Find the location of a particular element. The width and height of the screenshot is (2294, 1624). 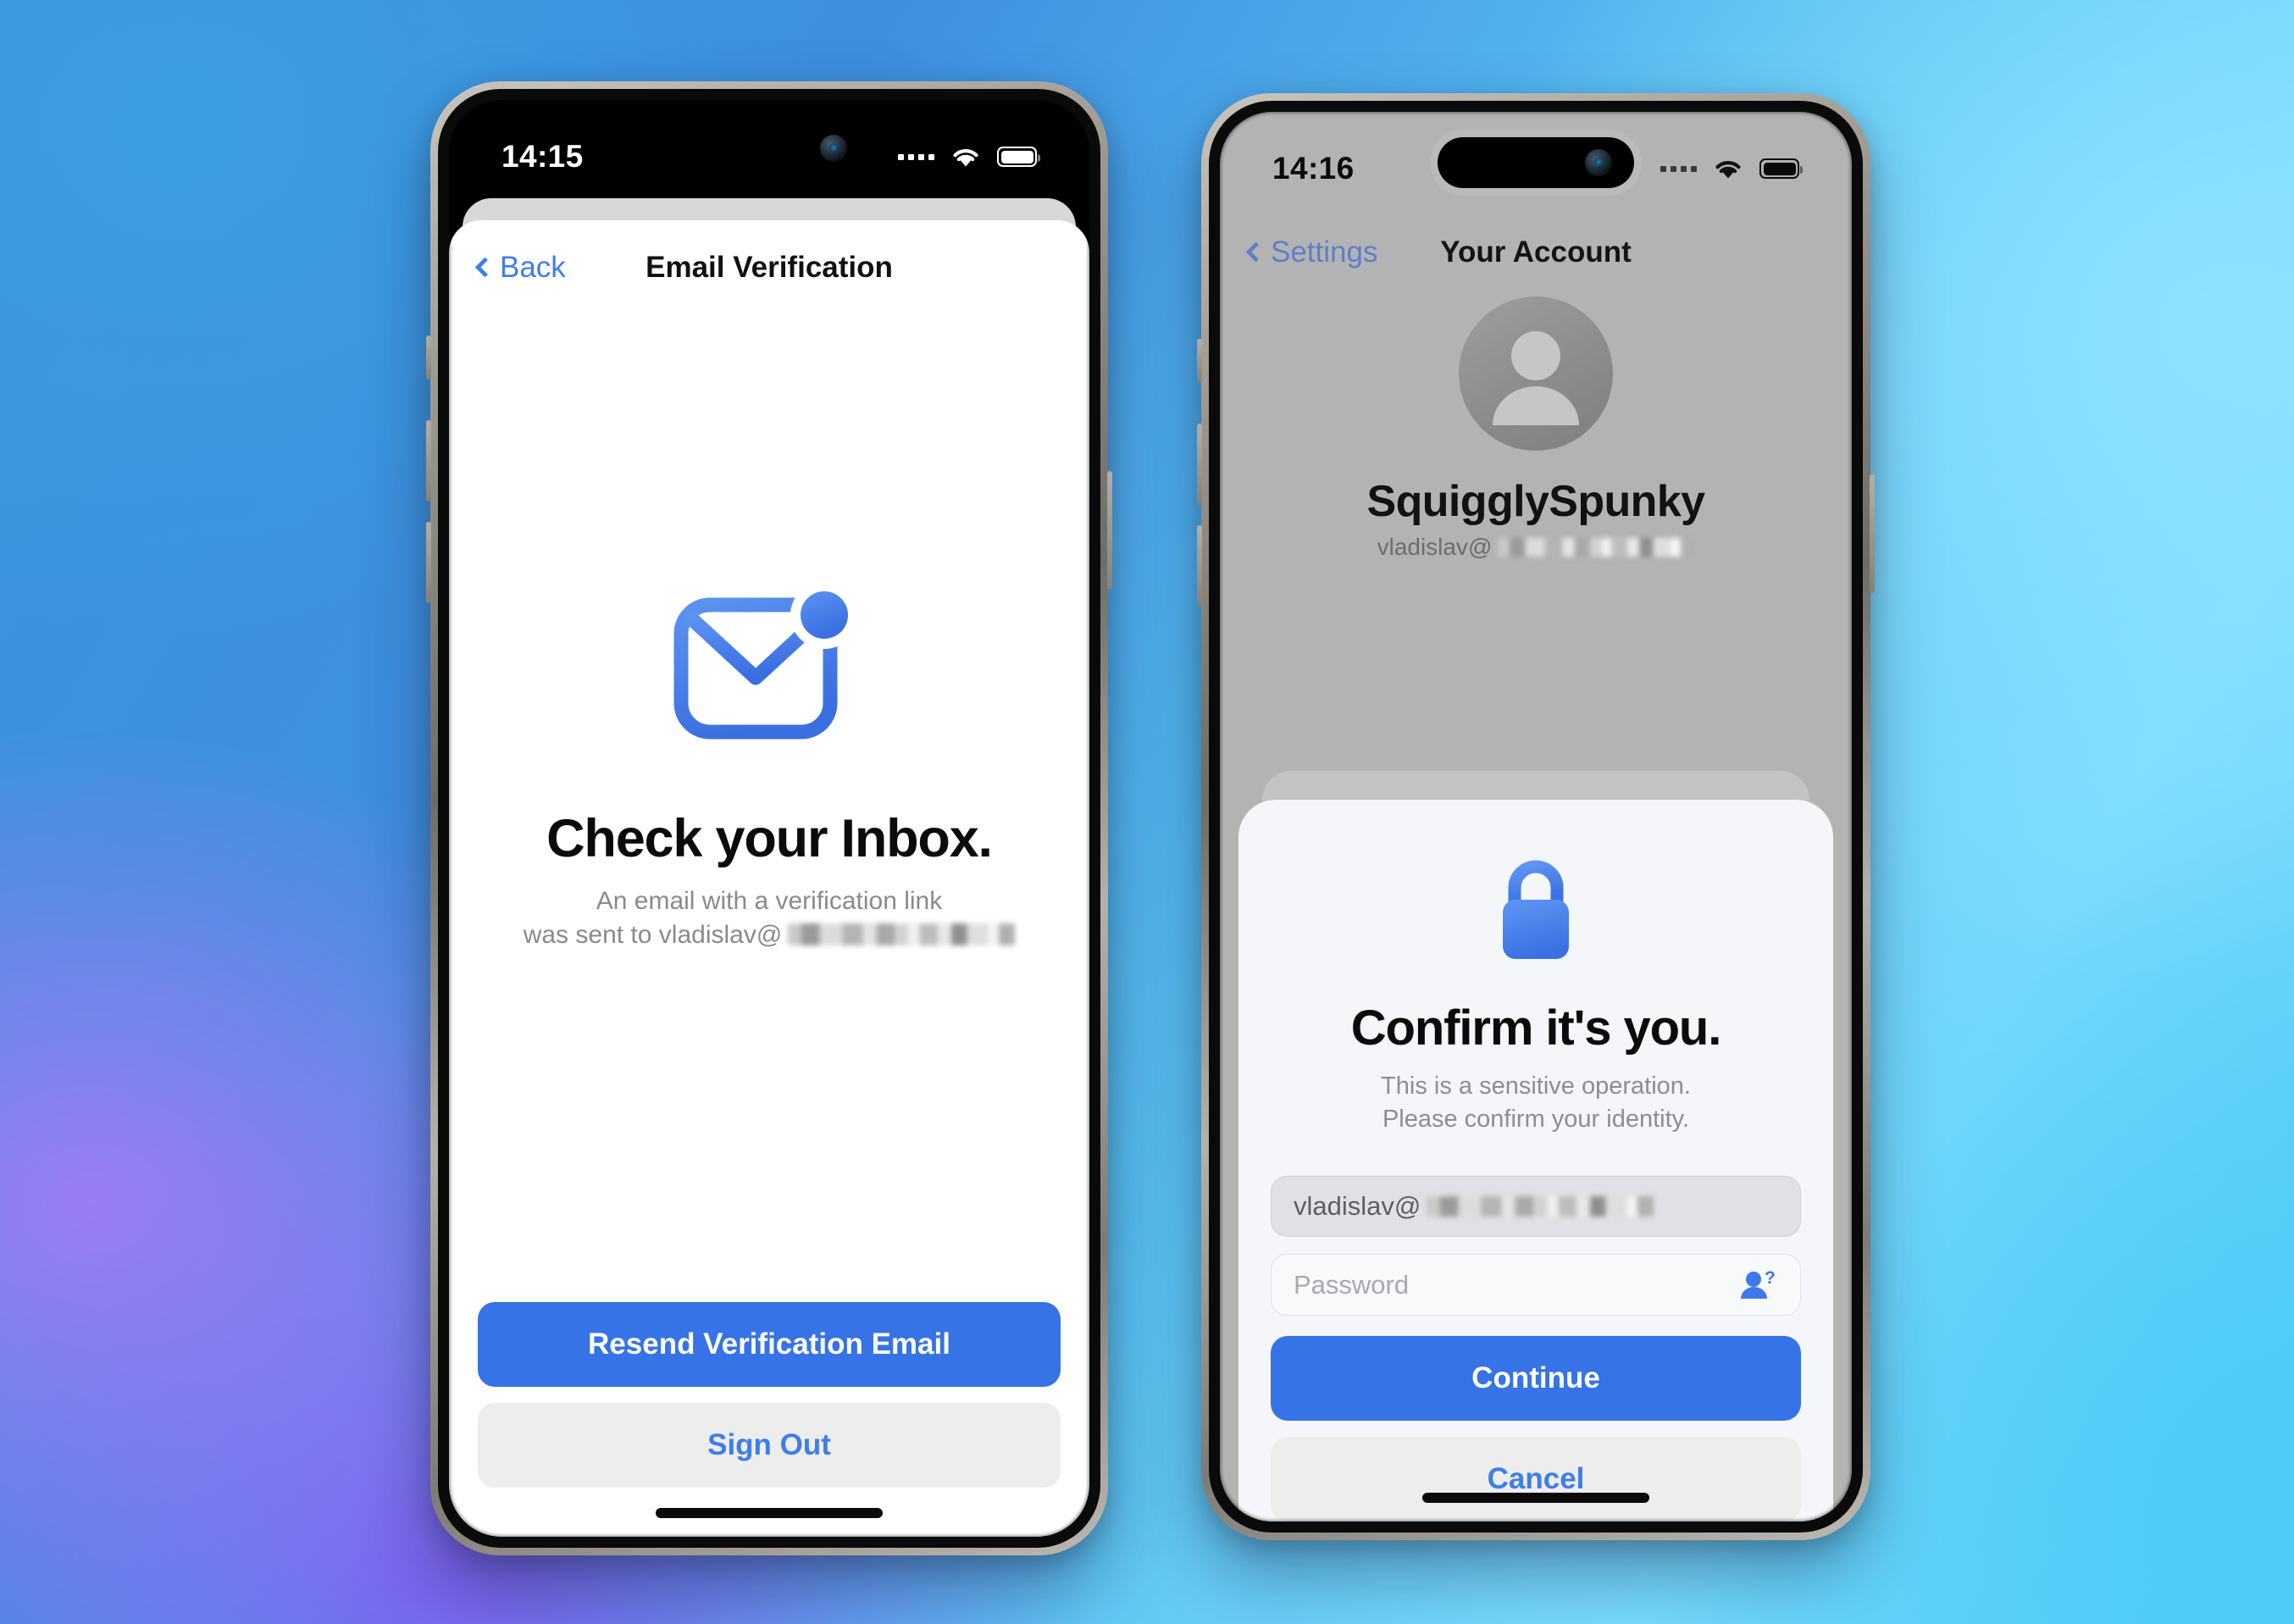

email-field-value: vladislav@ is located at coordinates (1357, 1206).